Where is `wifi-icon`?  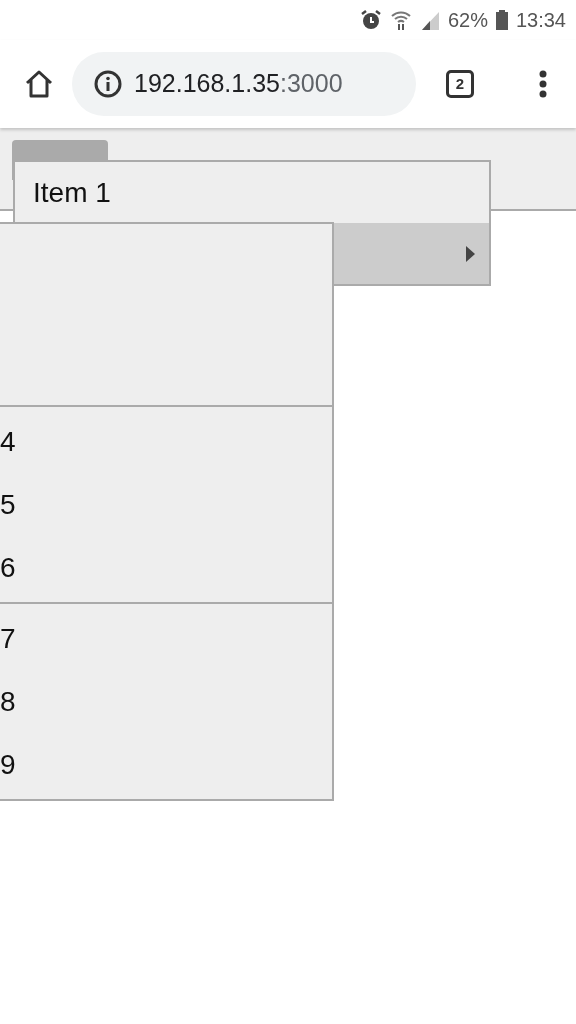 wifi-icon is located at coordinates (400, 20).